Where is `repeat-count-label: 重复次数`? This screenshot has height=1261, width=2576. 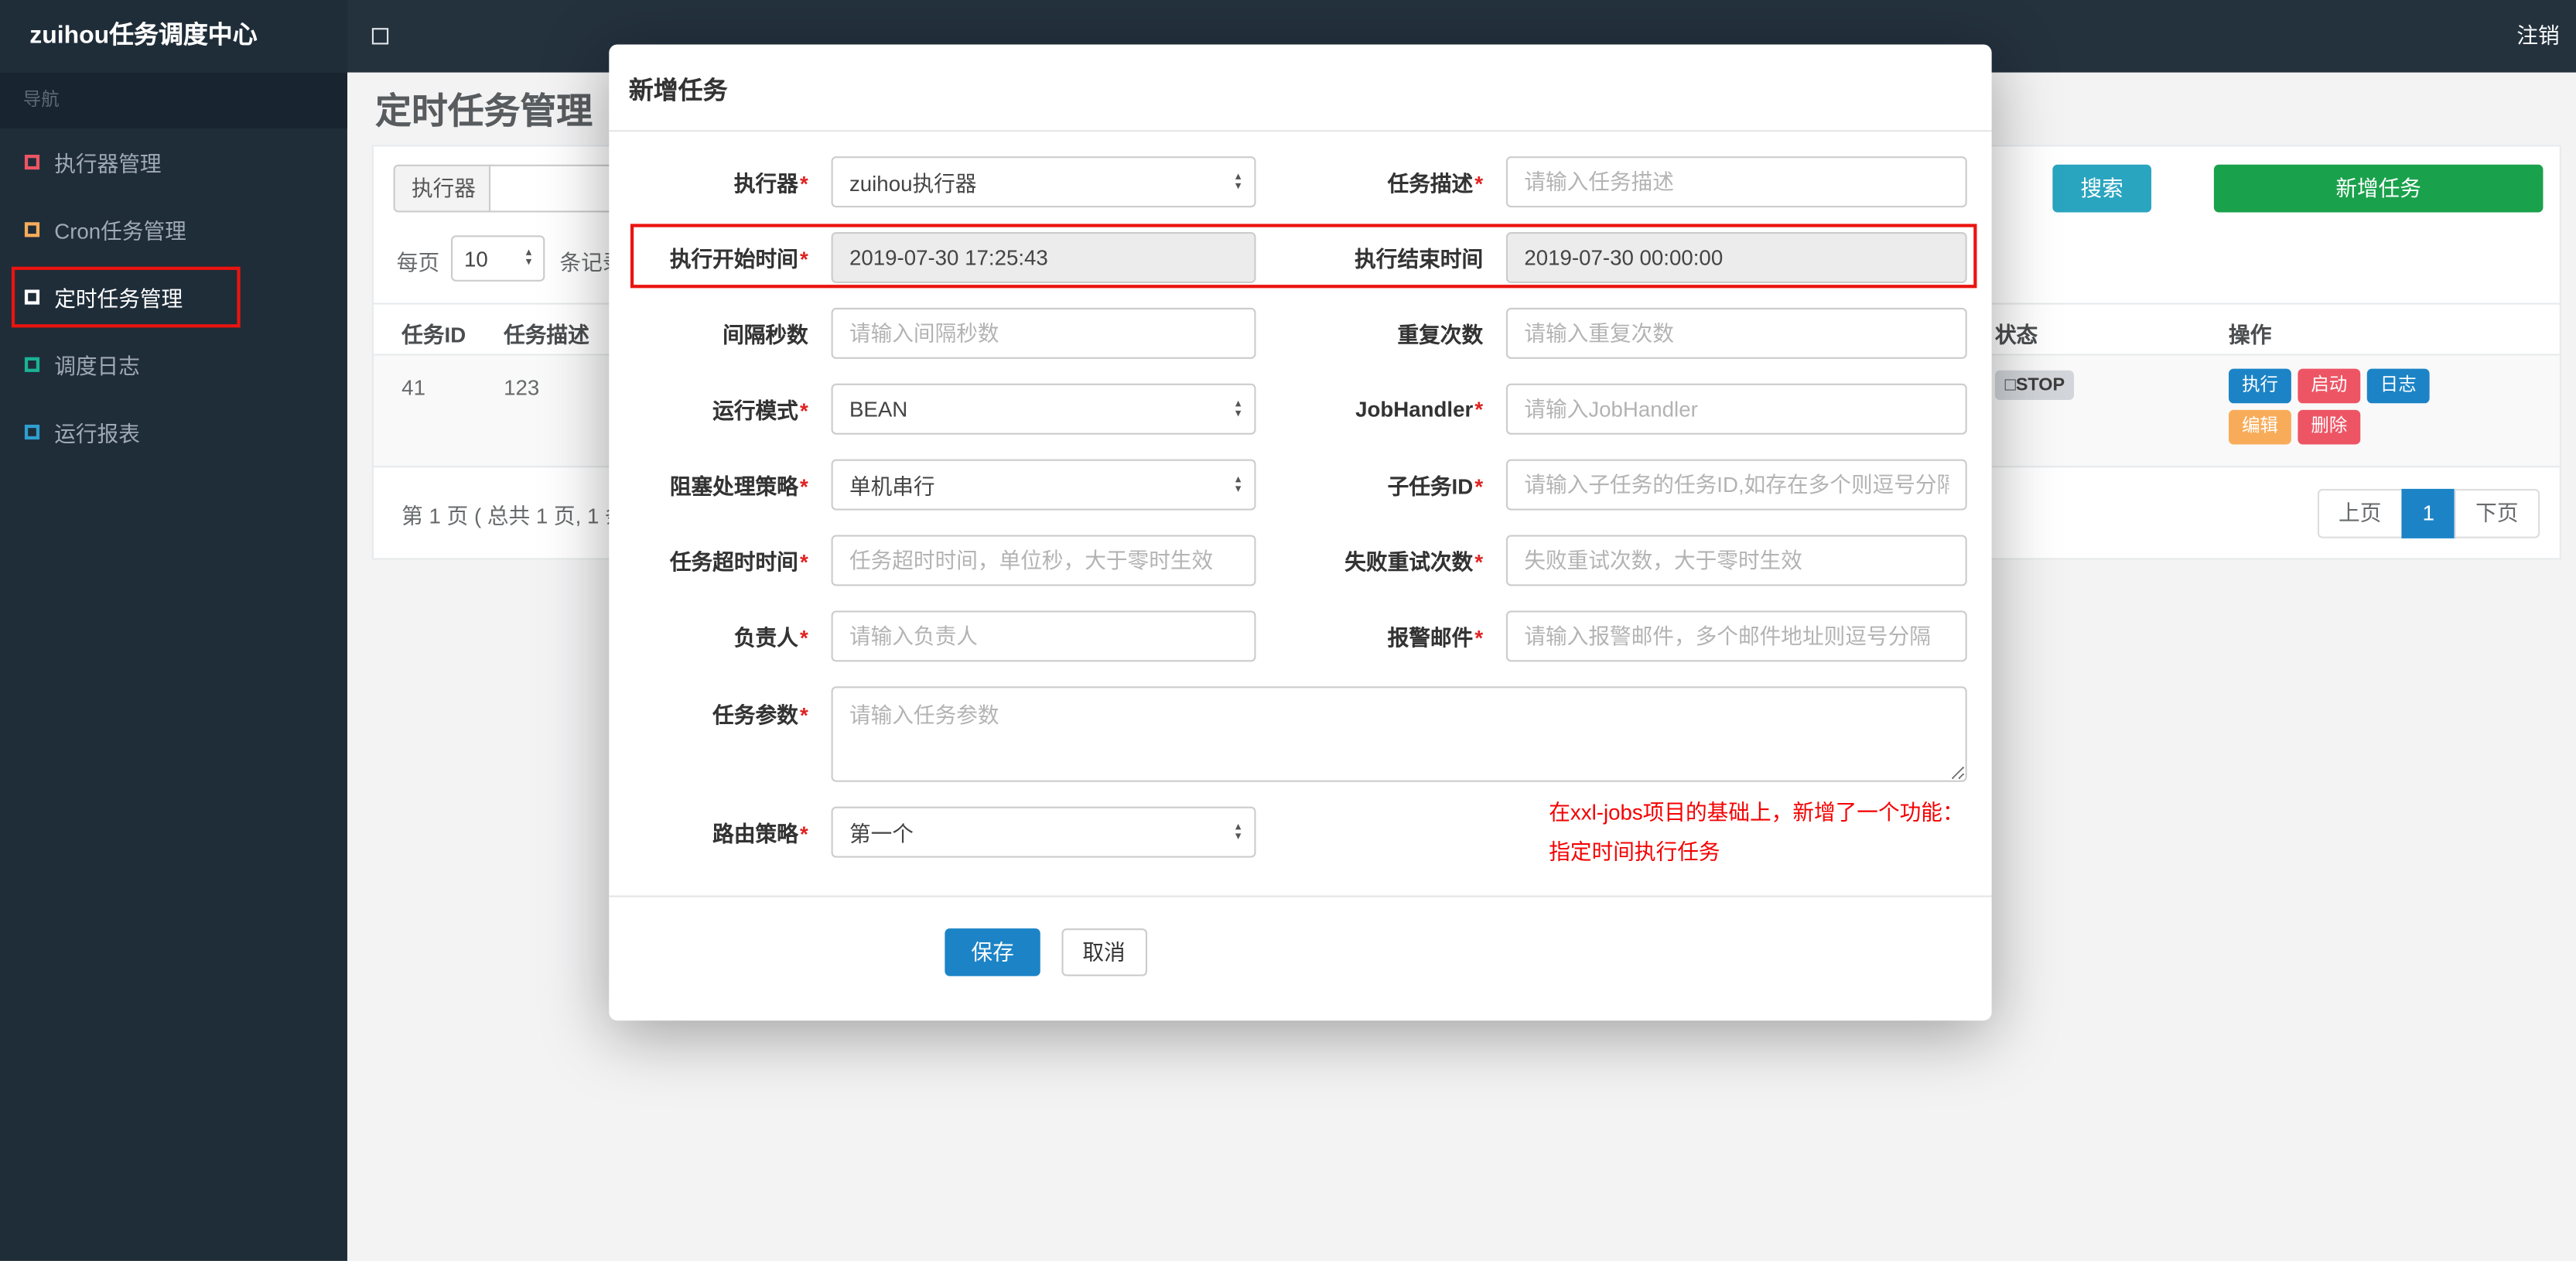
repeat-count-label: 重复次数 is located at coordinates (1440, 335).